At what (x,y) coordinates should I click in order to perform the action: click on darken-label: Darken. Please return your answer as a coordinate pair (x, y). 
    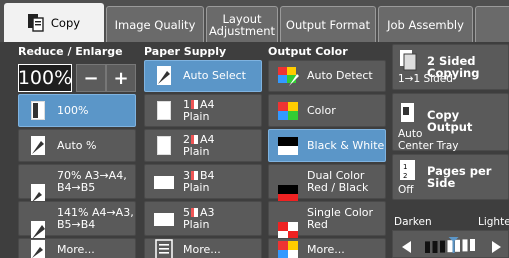
    Looking at the image, I should click on (413, 222).